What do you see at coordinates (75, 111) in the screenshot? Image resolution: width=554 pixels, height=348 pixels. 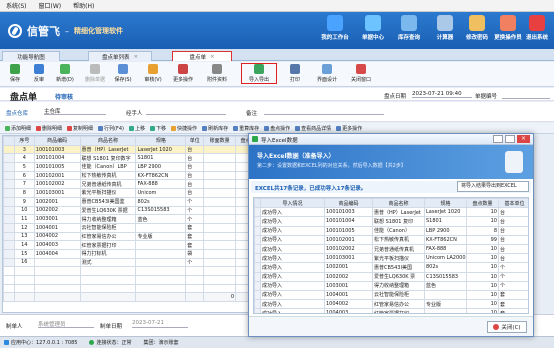 I see `store-field: 主仓库` at bounding box center [75, 111].